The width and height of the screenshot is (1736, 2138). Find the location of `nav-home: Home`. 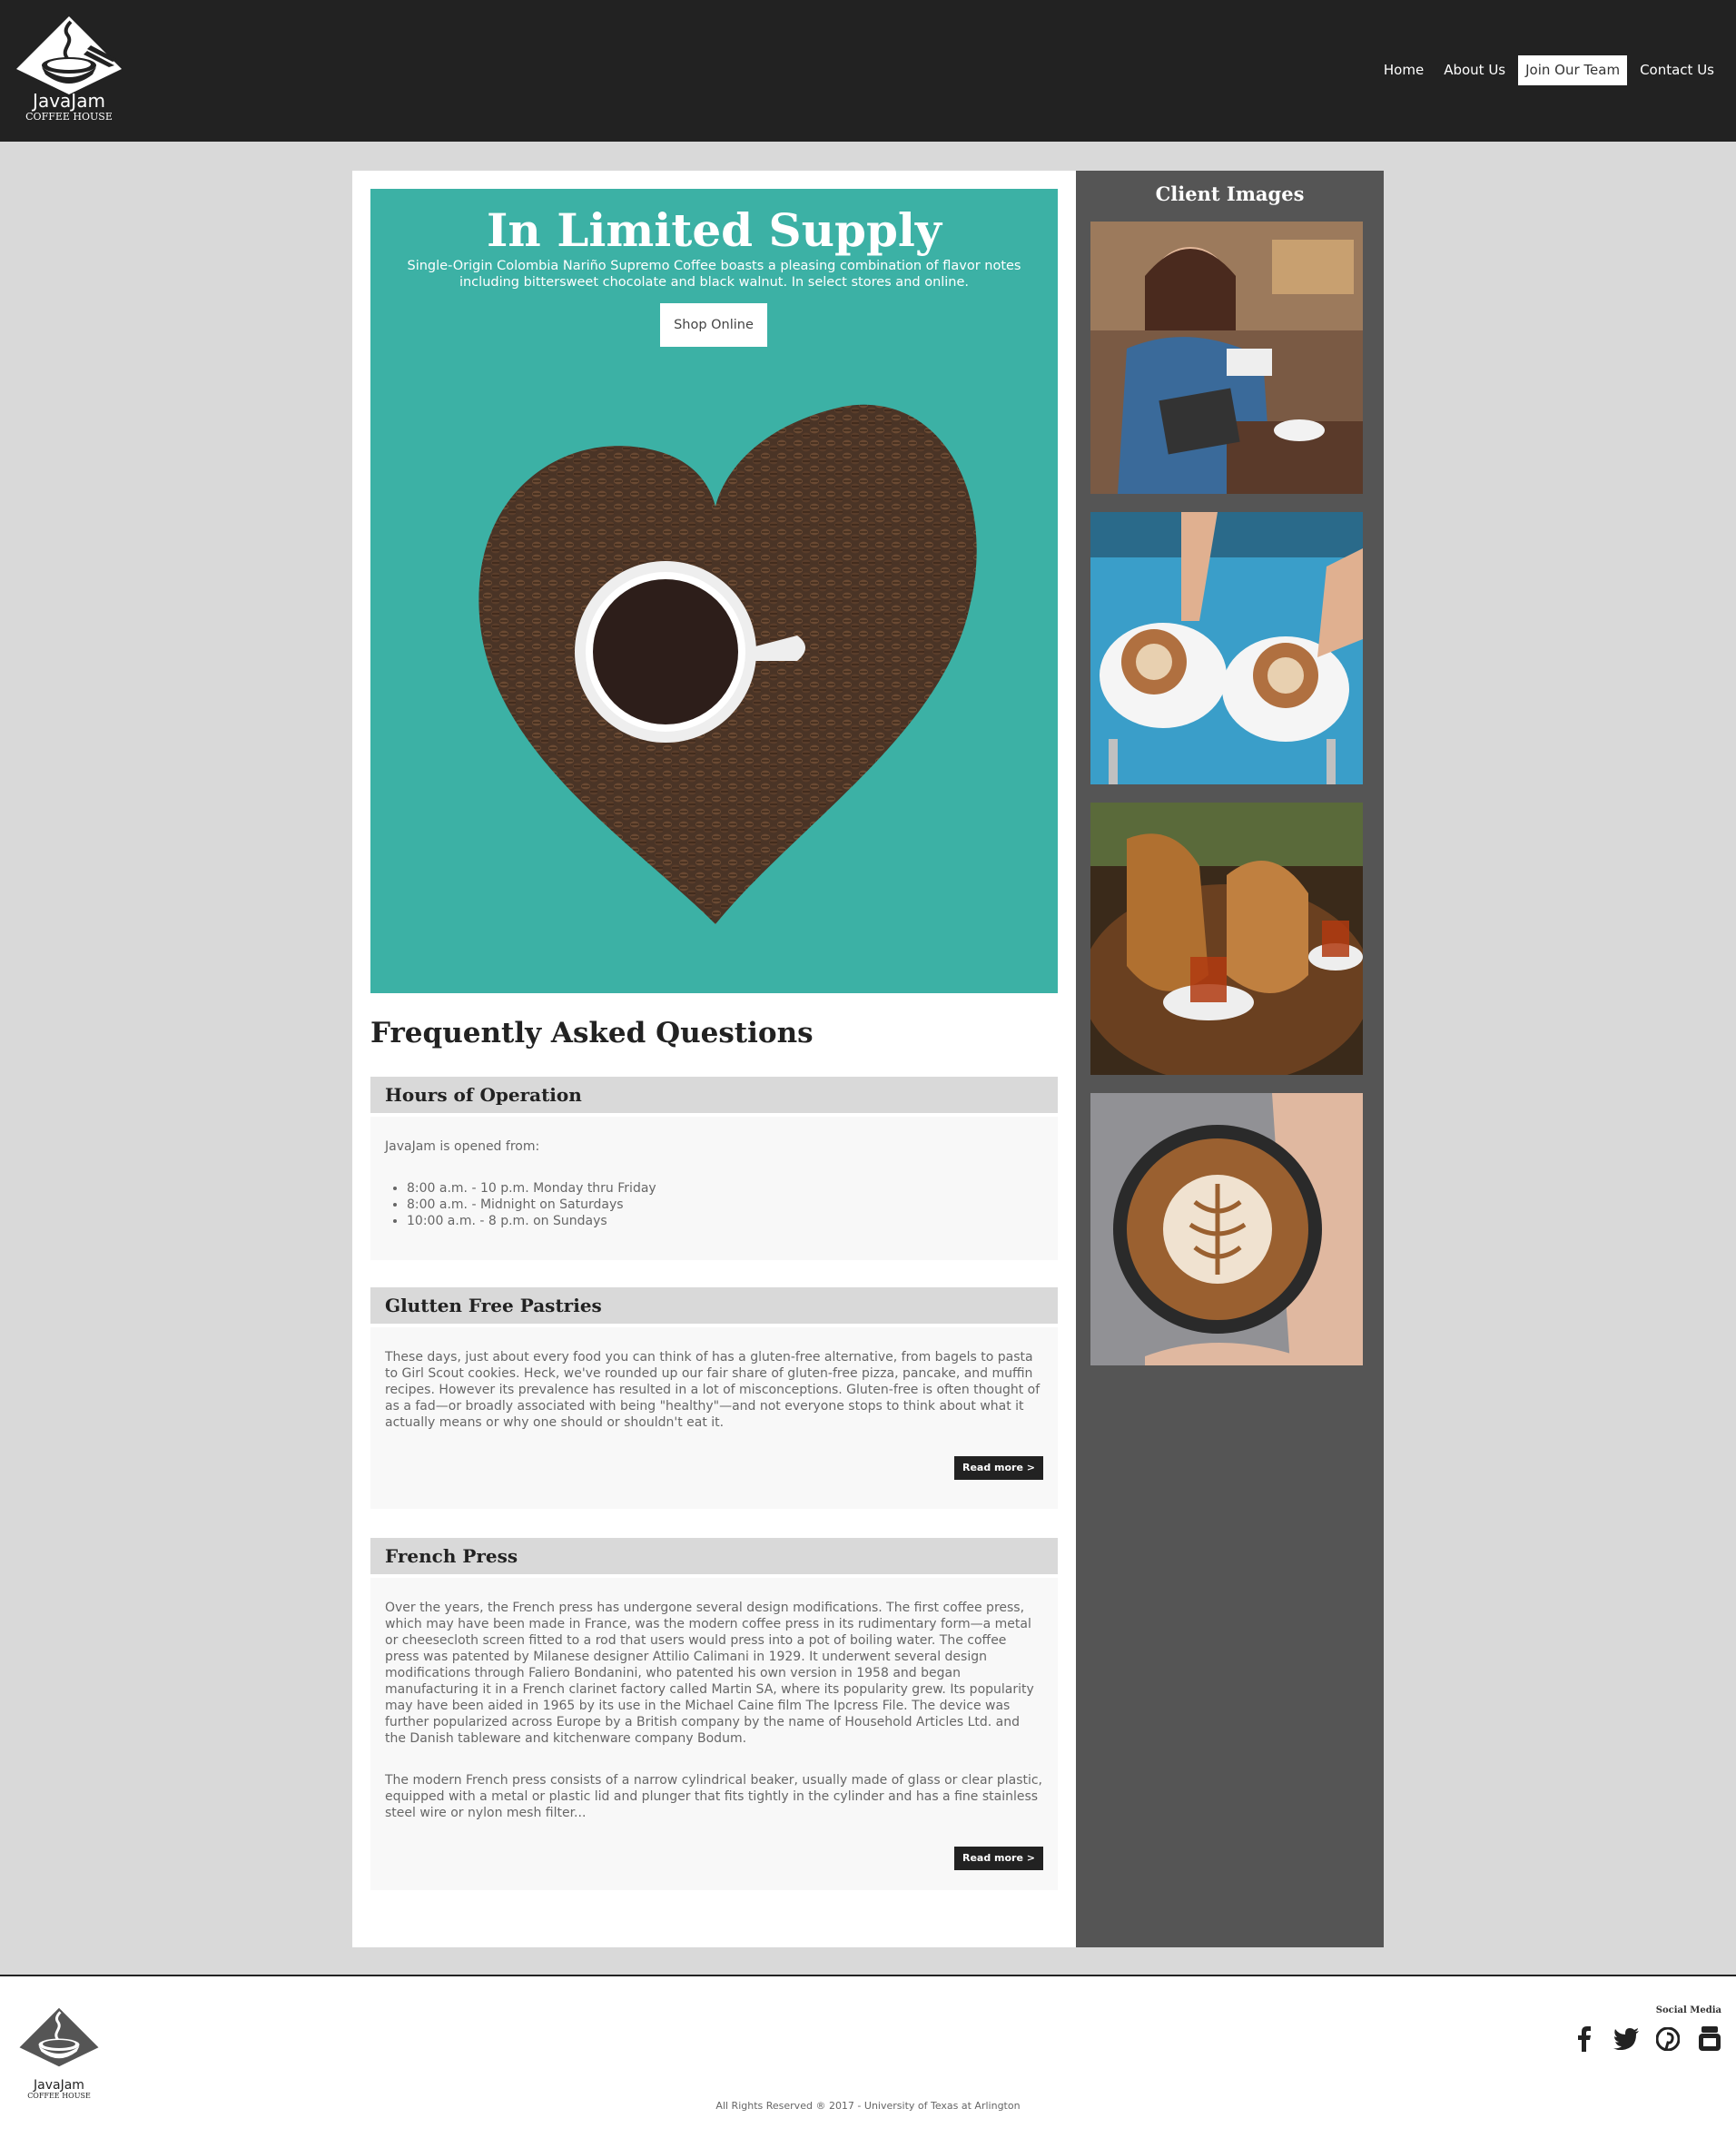

nav-home: Home is located at coordinates (1403, 70).